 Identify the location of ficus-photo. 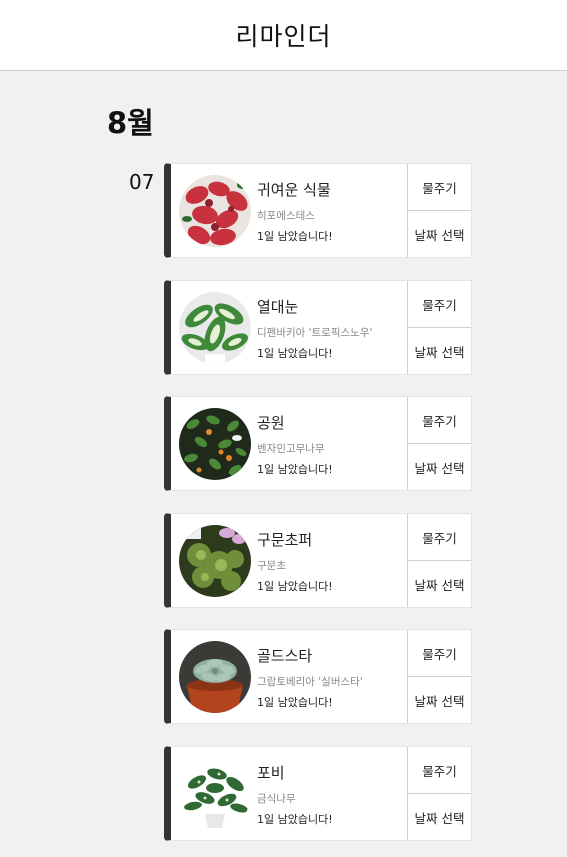
(215, 444).